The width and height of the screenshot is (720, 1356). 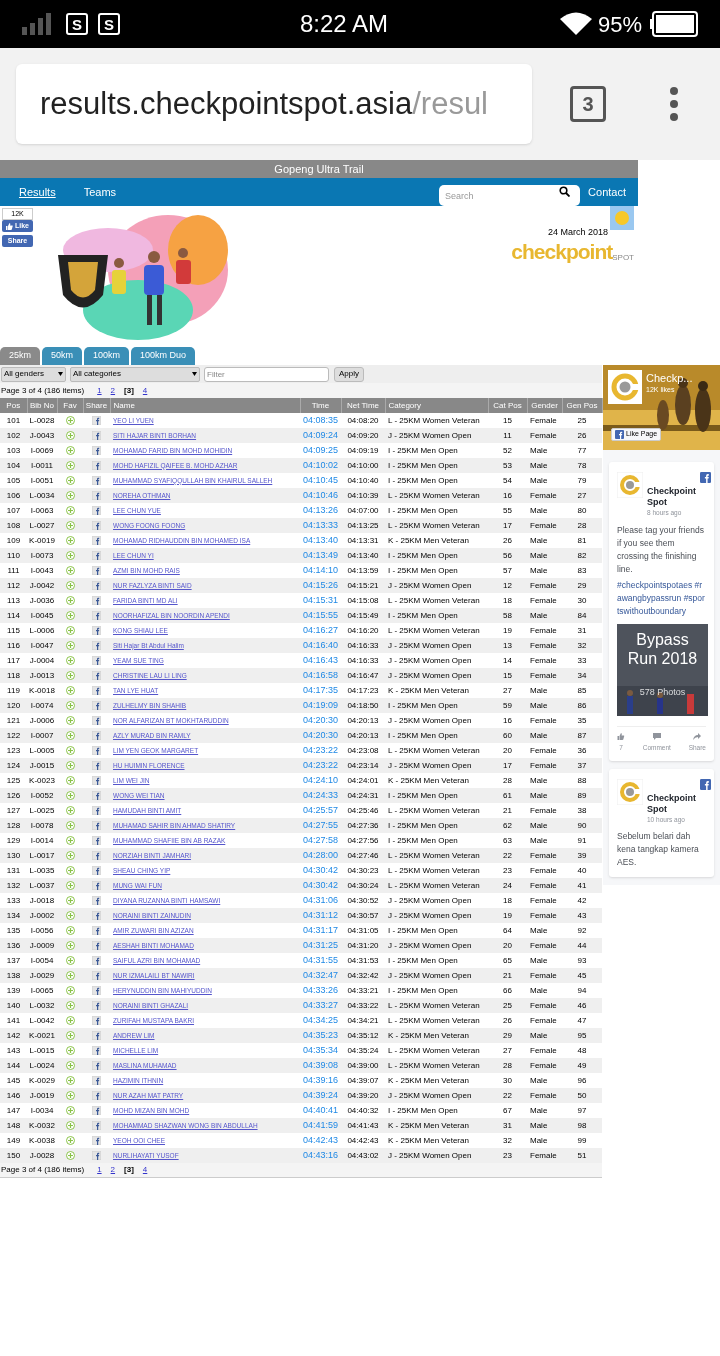 I want to click on hashtag-links: #checkpointspotaes #rawangbypassrun #sportswithoutboundary, so click(x=661, y=598).